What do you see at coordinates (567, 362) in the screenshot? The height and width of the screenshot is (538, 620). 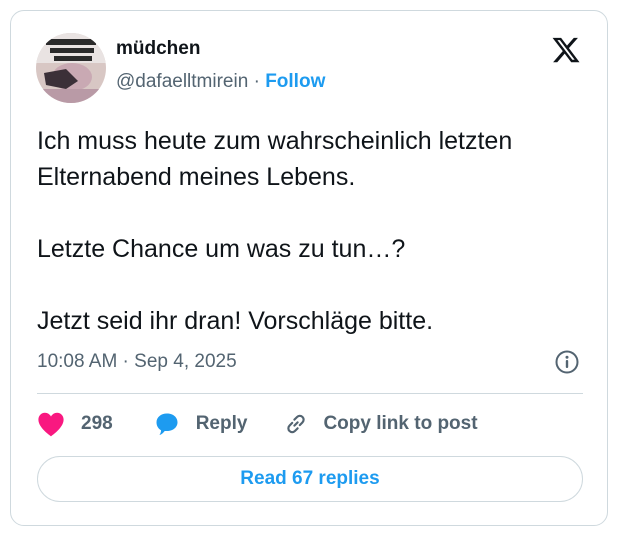 I see `info-icon` at bounding box center [567, 362].